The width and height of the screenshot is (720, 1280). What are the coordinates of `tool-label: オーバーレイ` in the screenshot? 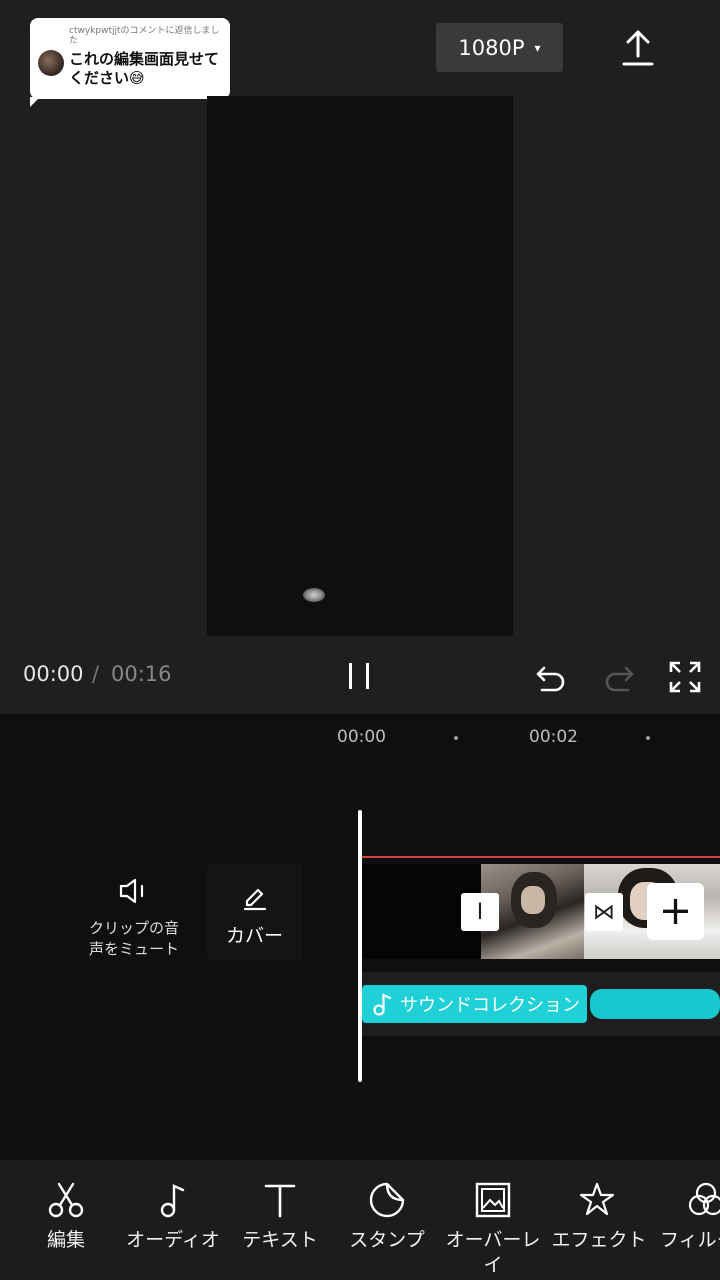 It's located at (493, 1252).